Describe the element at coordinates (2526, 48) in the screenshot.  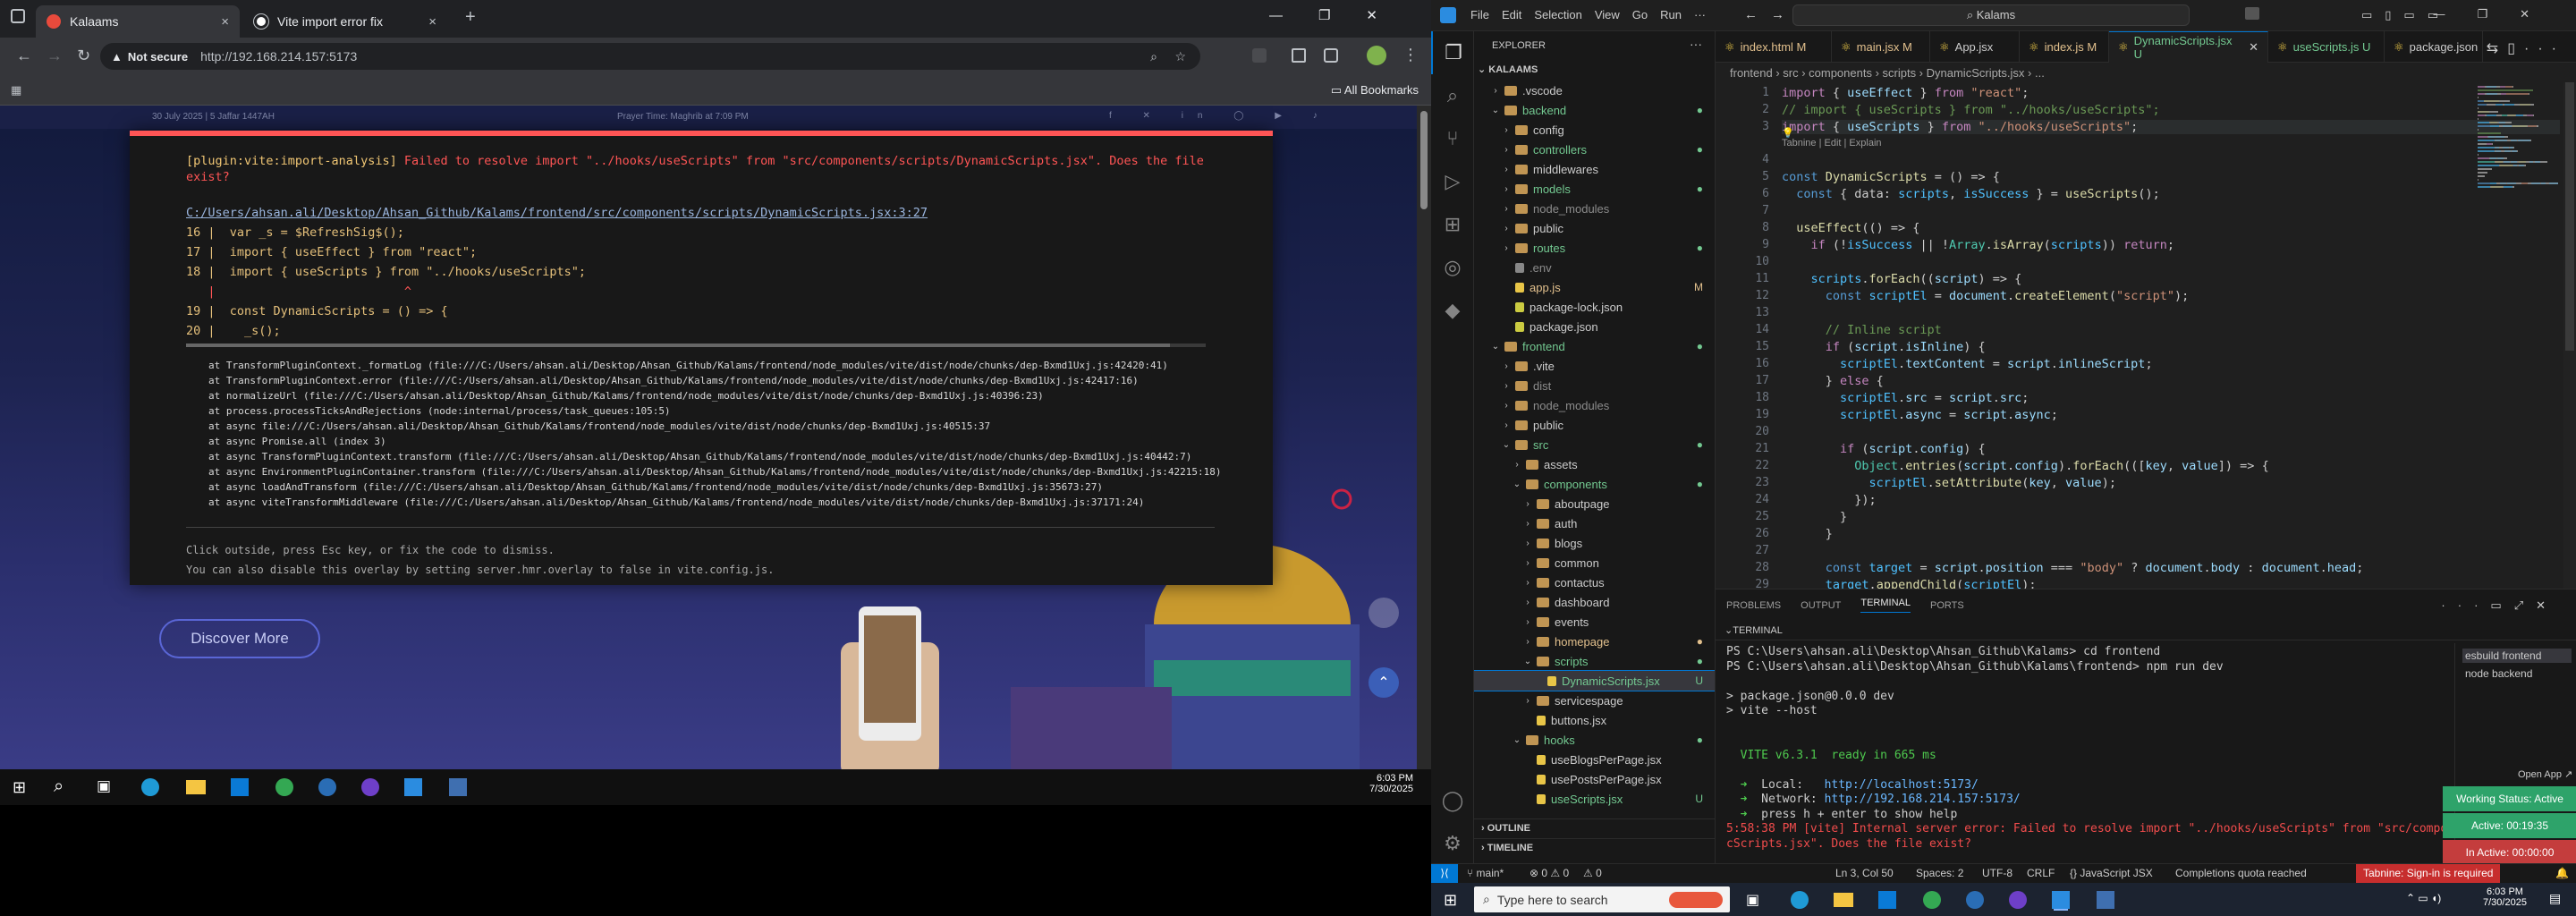
I see `editor-actions: ⇆▯···` at that location.